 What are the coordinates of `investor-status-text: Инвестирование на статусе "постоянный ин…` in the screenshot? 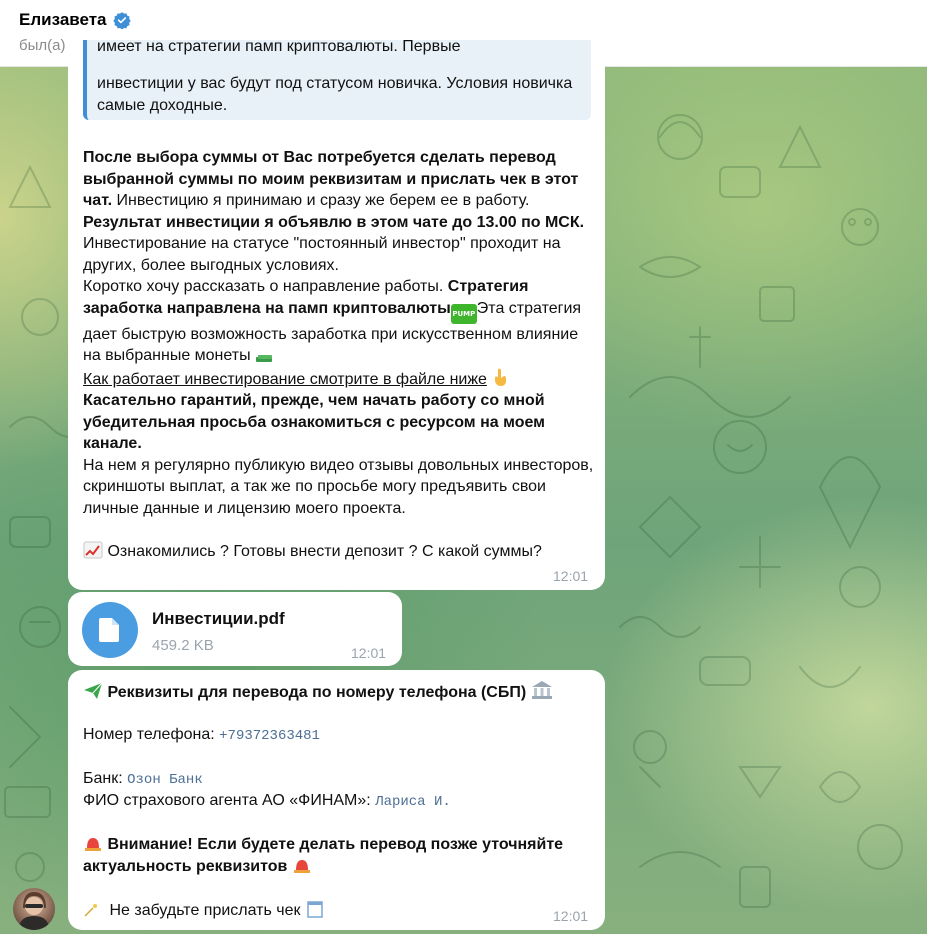 It's located at (322, 254).